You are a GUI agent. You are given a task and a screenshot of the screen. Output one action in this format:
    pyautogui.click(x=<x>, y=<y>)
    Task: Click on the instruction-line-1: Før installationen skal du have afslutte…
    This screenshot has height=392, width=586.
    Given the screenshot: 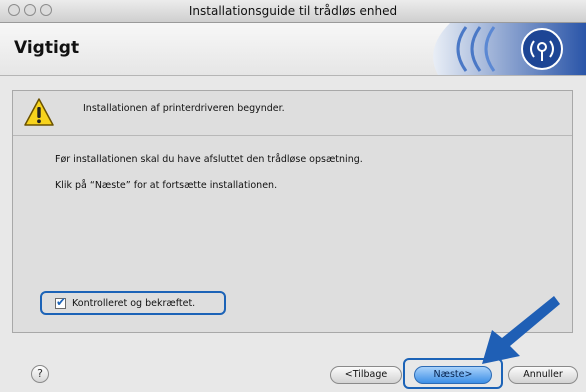 What is the action you would take?
    pyautogui.click(x=209, y=159)
    